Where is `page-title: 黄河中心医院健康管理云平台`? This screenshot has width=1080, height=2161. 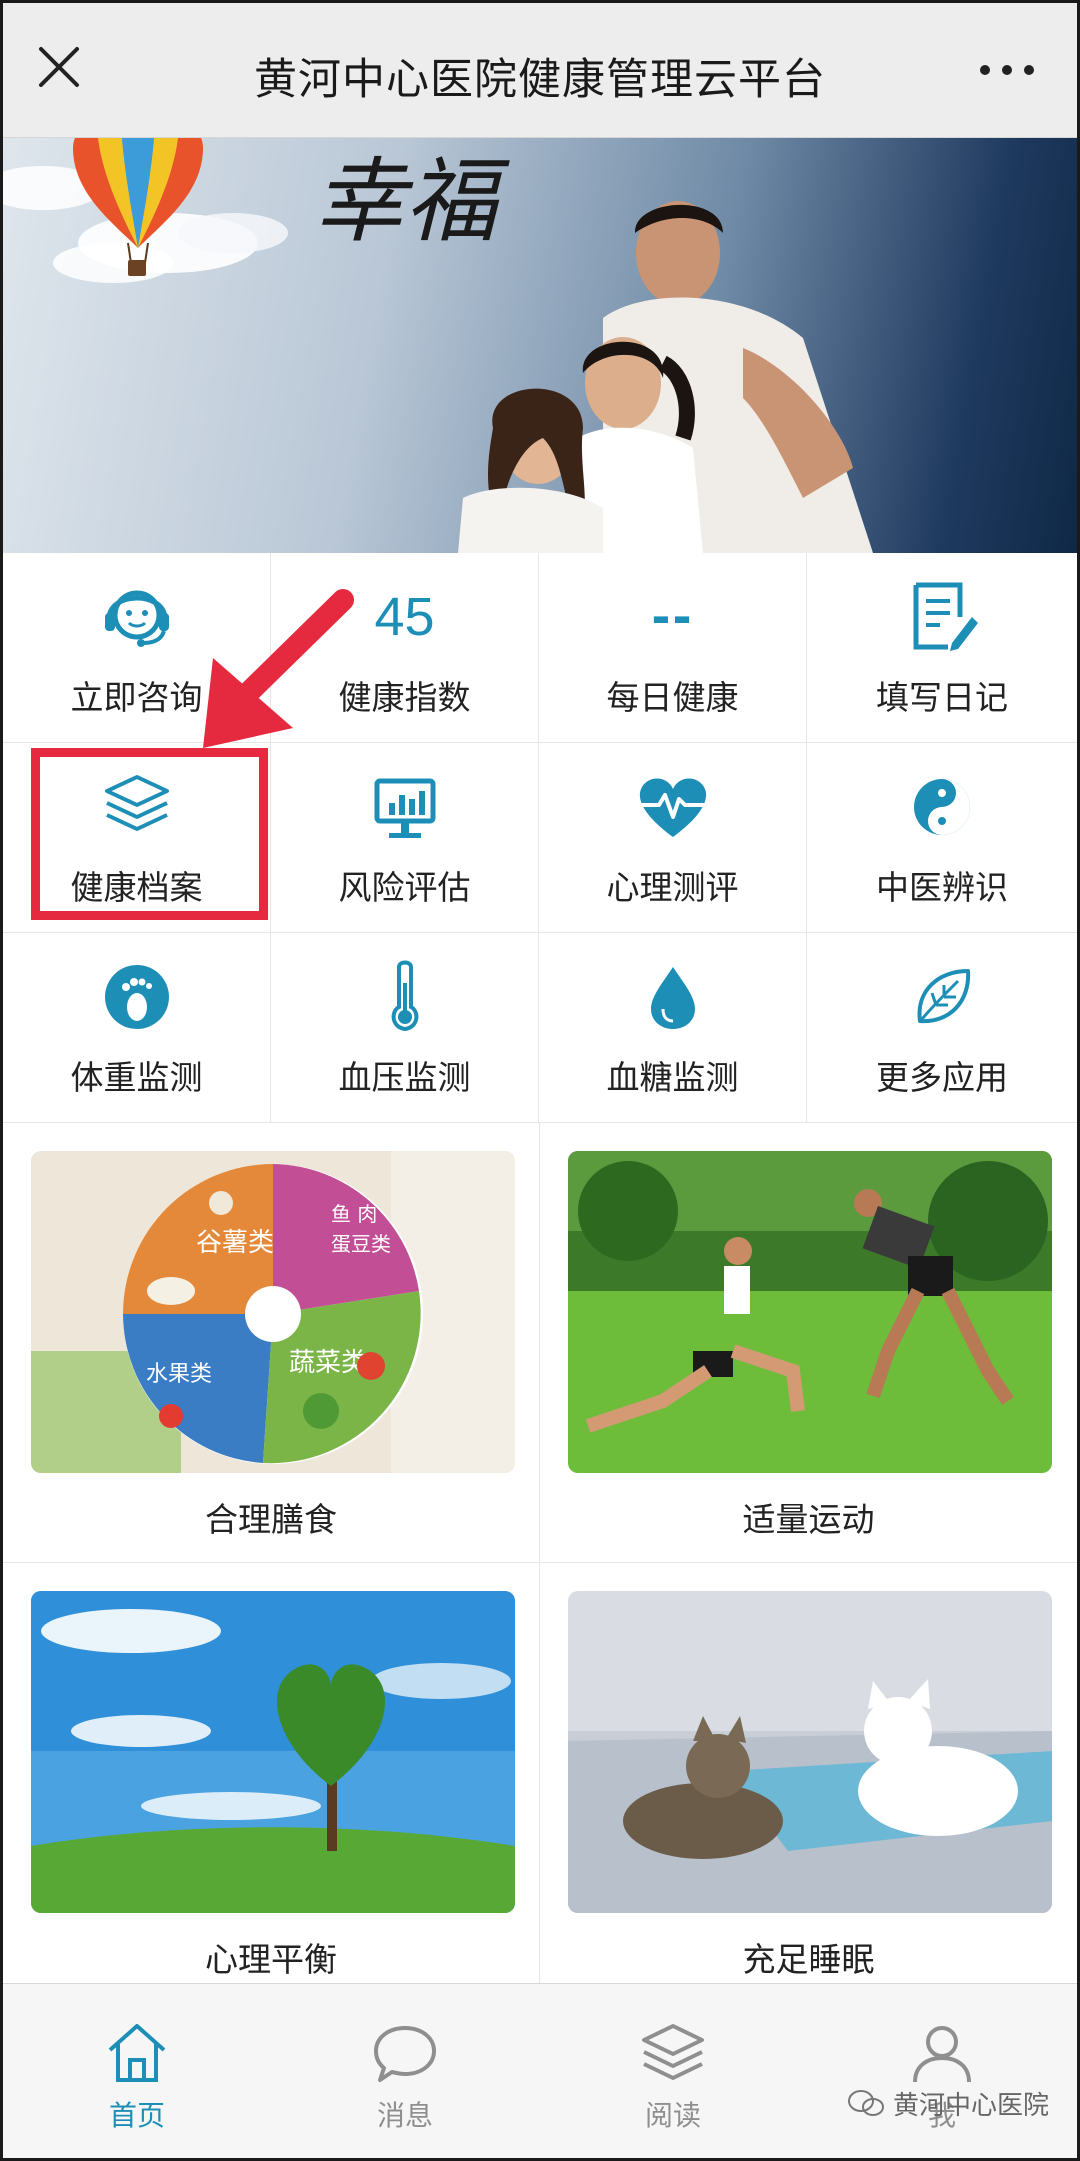 page-title: 黄河中心医院健康管理云平台 is located at coordinates (540, 80).